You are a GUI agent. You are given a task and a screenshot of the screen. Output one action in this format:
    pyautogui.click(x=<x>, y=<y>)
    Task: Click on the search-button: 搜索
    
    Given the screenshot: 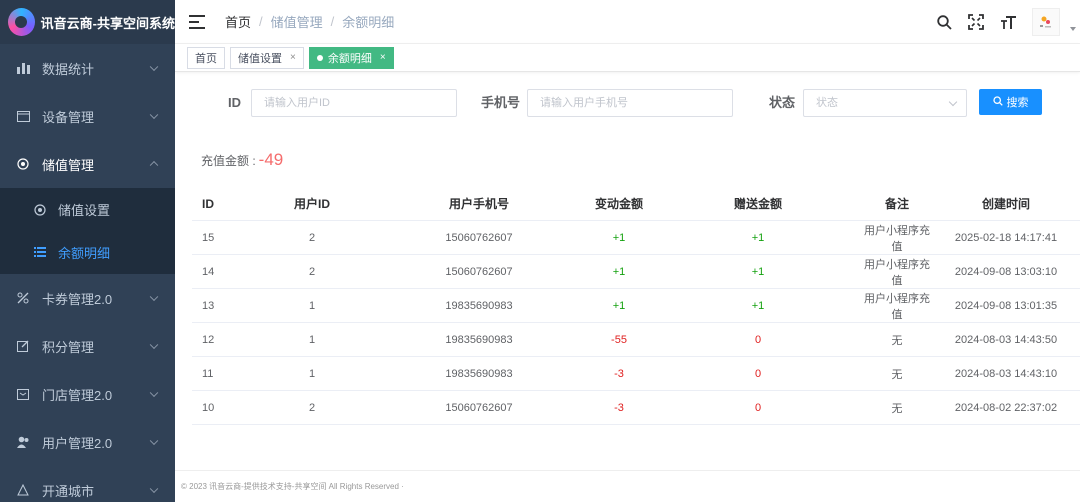 What is the action you would take?
    pyautogui.click(x=1010, y=102)
    